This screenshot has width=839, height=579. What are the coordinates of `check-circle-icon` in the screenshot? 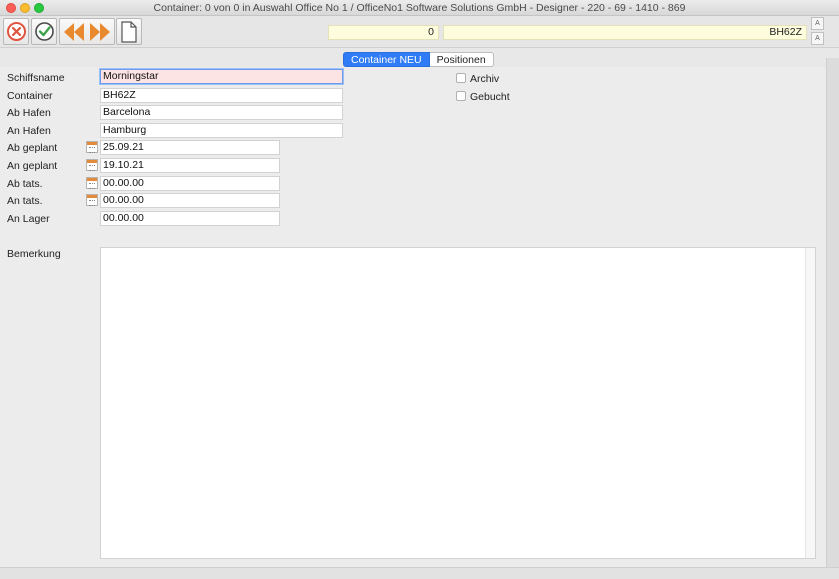 It's located at (44, 31).